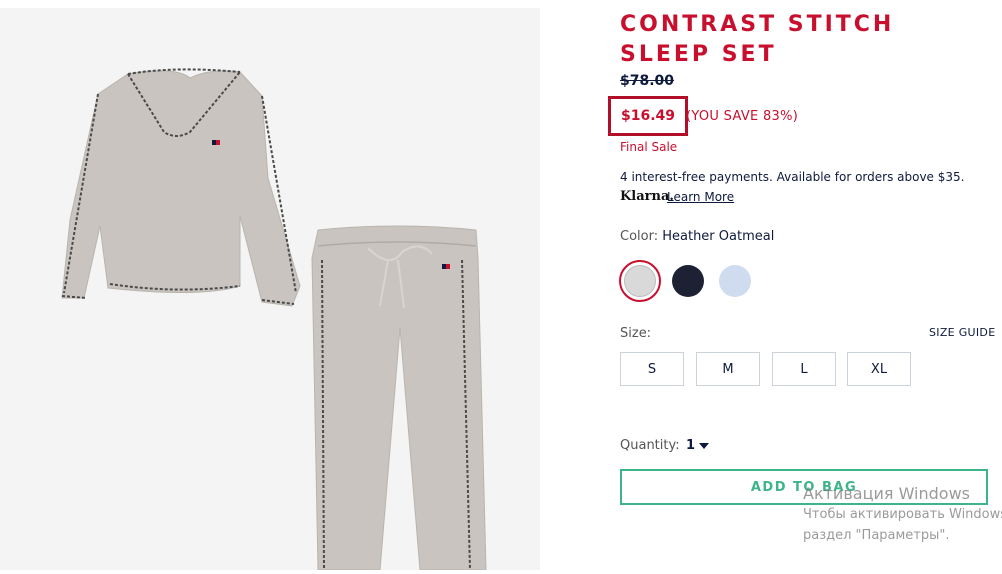  I want to click on sleep-top, so click(181, 187).